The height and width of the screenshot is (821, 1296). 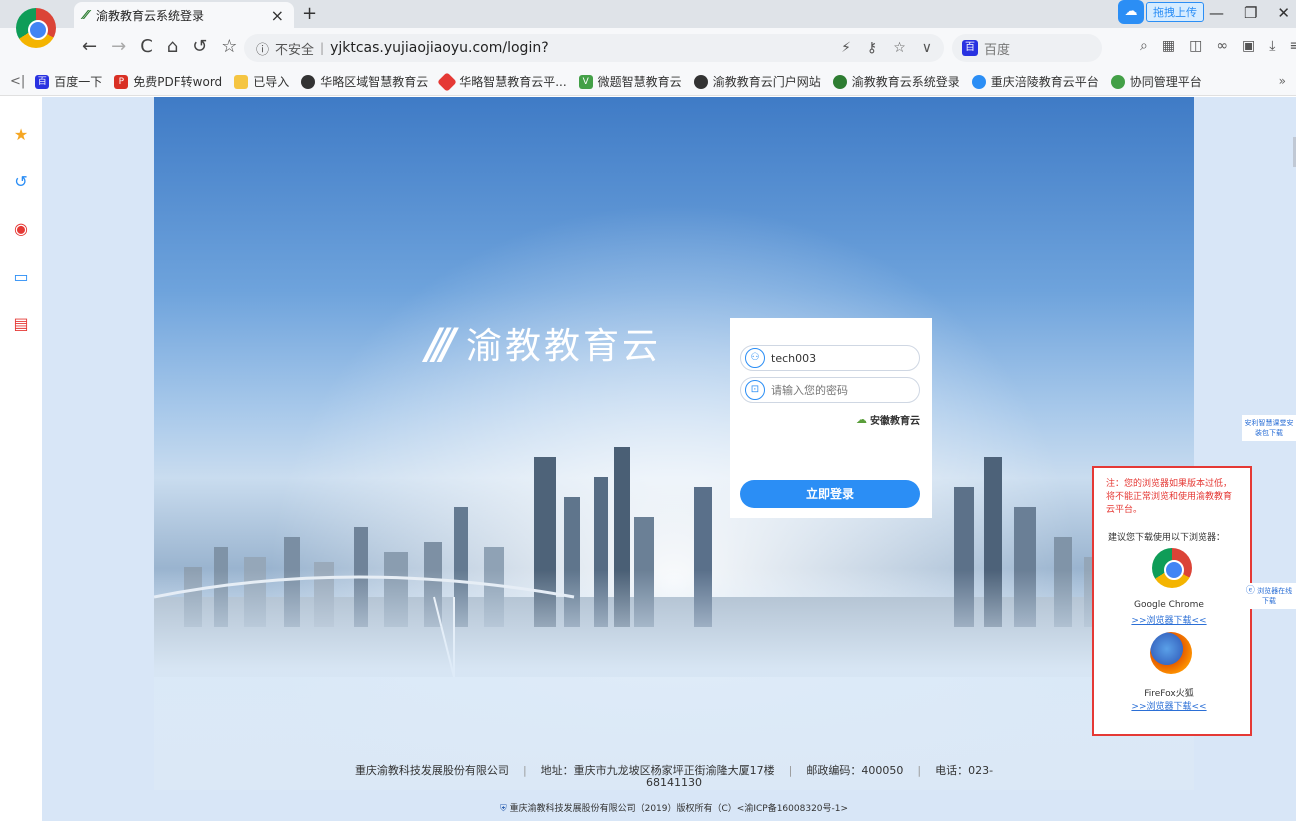 What do you see at coordinates (755, 390) in the screenshot?
I see `lock-icon: ⊡` at bounding box center [755, 390].